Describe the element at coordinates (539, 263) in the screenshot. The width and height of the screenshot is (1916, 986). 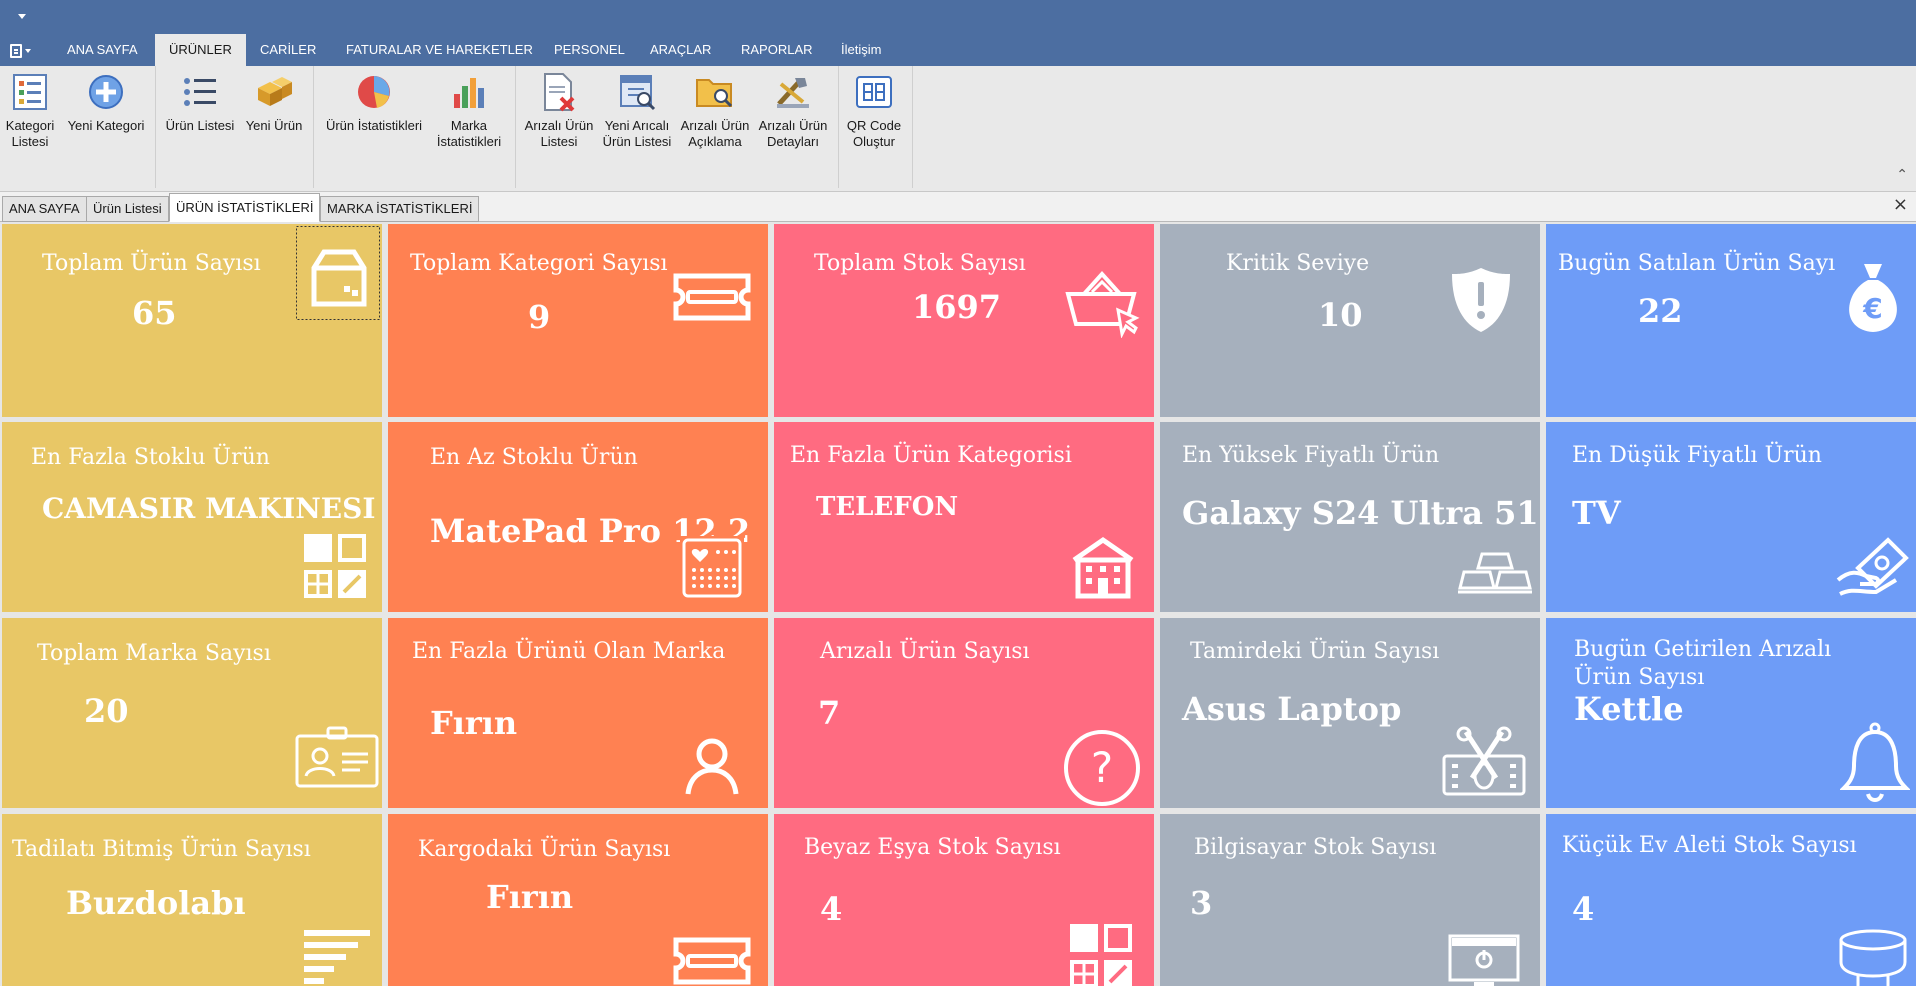
I see `tile-title: Toplam Kategori Sayısı` at that location.